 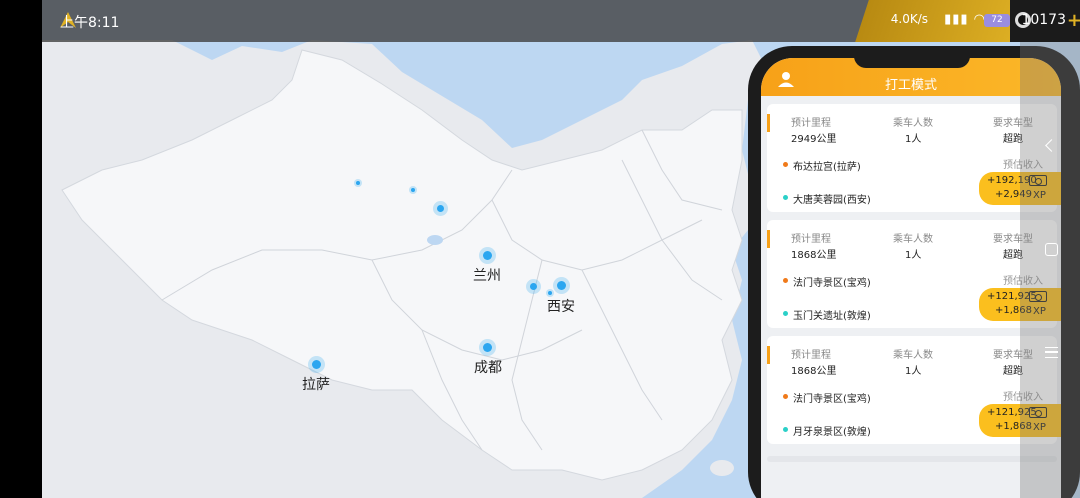 I want to click on city-label-lanzhou: 兰州, so click(x=487, y=275).